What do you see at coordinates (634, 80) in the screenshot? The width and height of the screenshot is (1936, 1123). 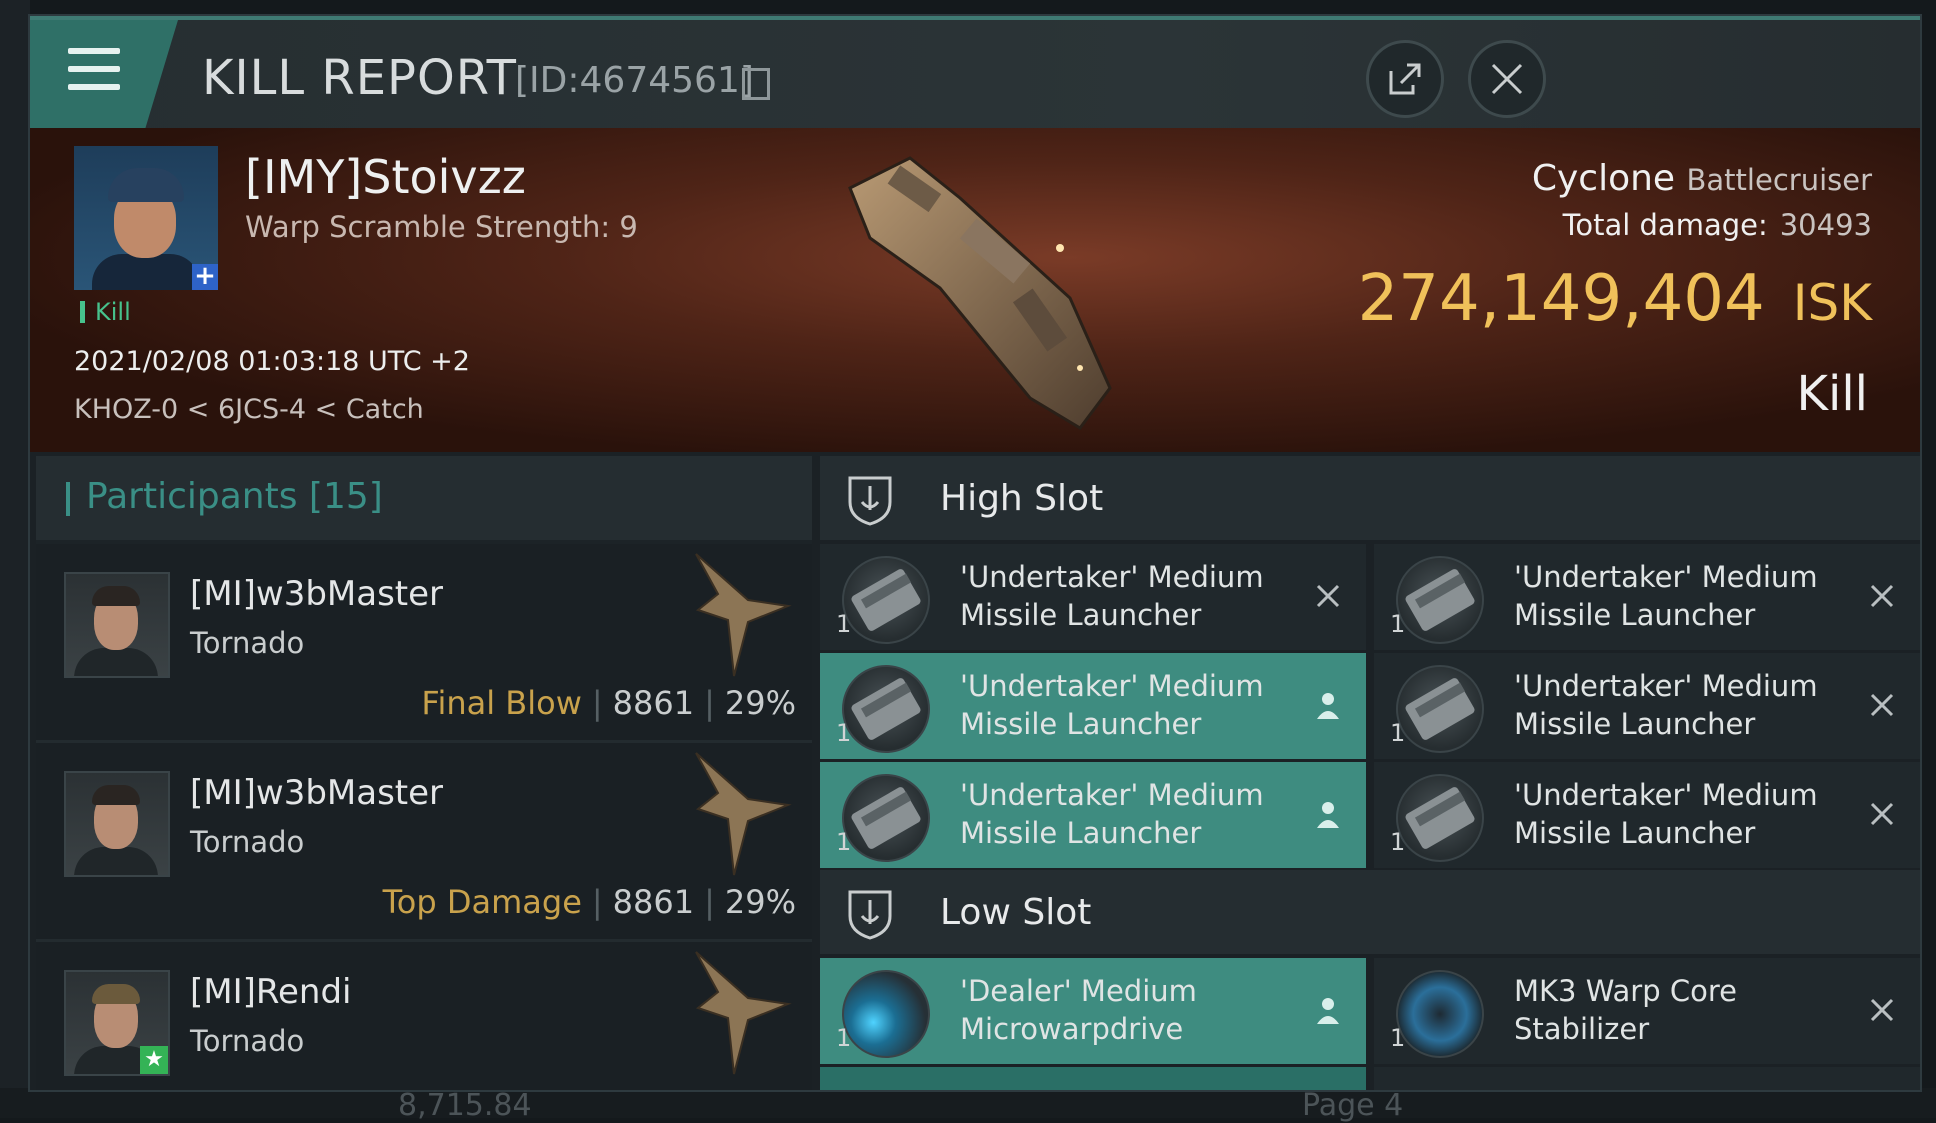 I see `report-id: [ID:4674561]` at bounding box center [634, 80].